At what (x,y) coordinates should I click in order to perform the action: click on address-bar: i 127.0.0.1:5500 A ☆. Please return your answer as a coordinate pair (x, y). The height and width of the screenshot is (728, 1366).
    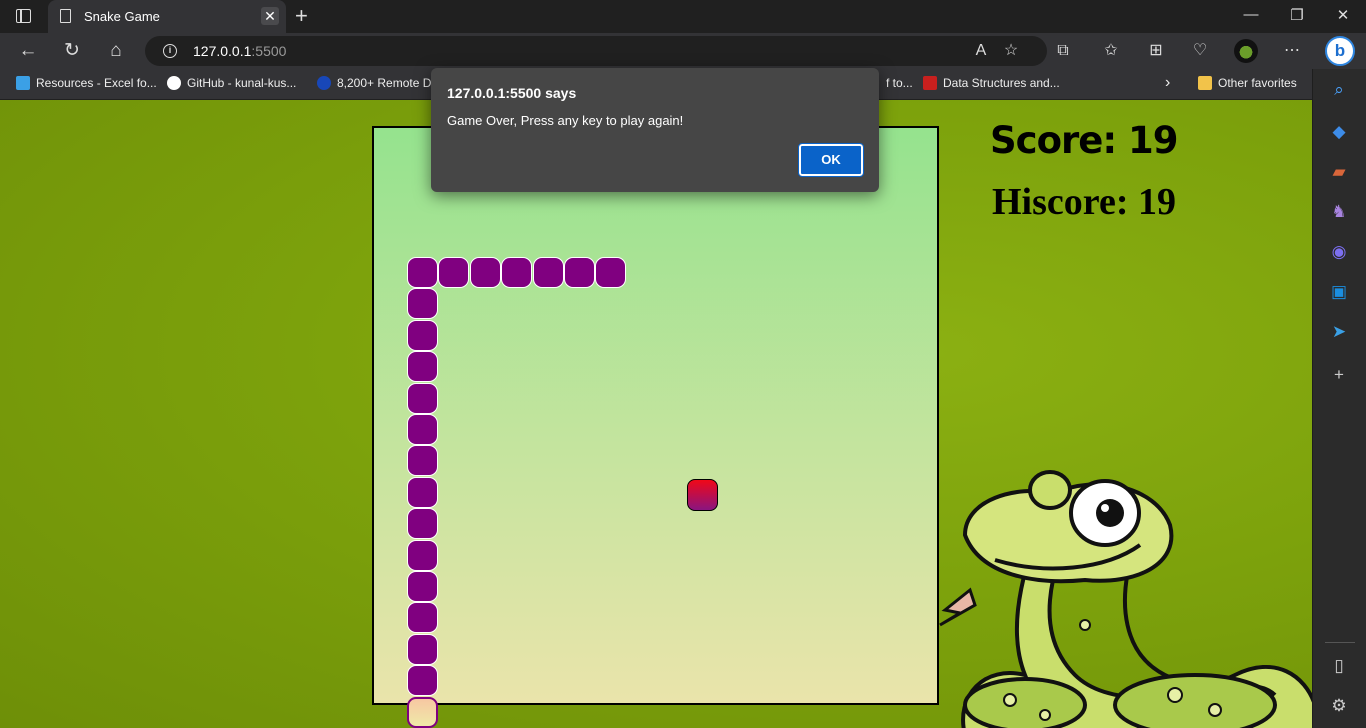
    Looking at the image, I should click on (596, 51).